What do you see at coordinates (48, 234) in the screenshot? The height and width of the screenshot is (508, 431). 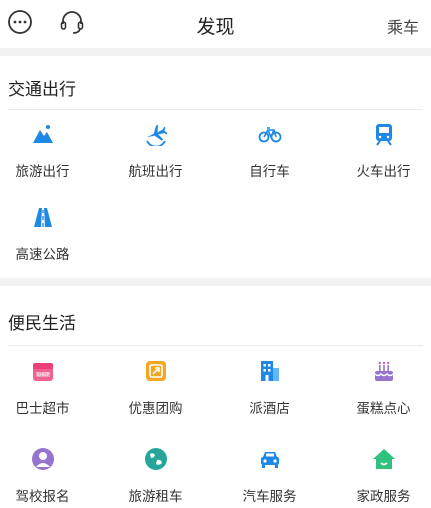 I see `grid-item-highway: 高速公路` at bounding box center [48, 234].